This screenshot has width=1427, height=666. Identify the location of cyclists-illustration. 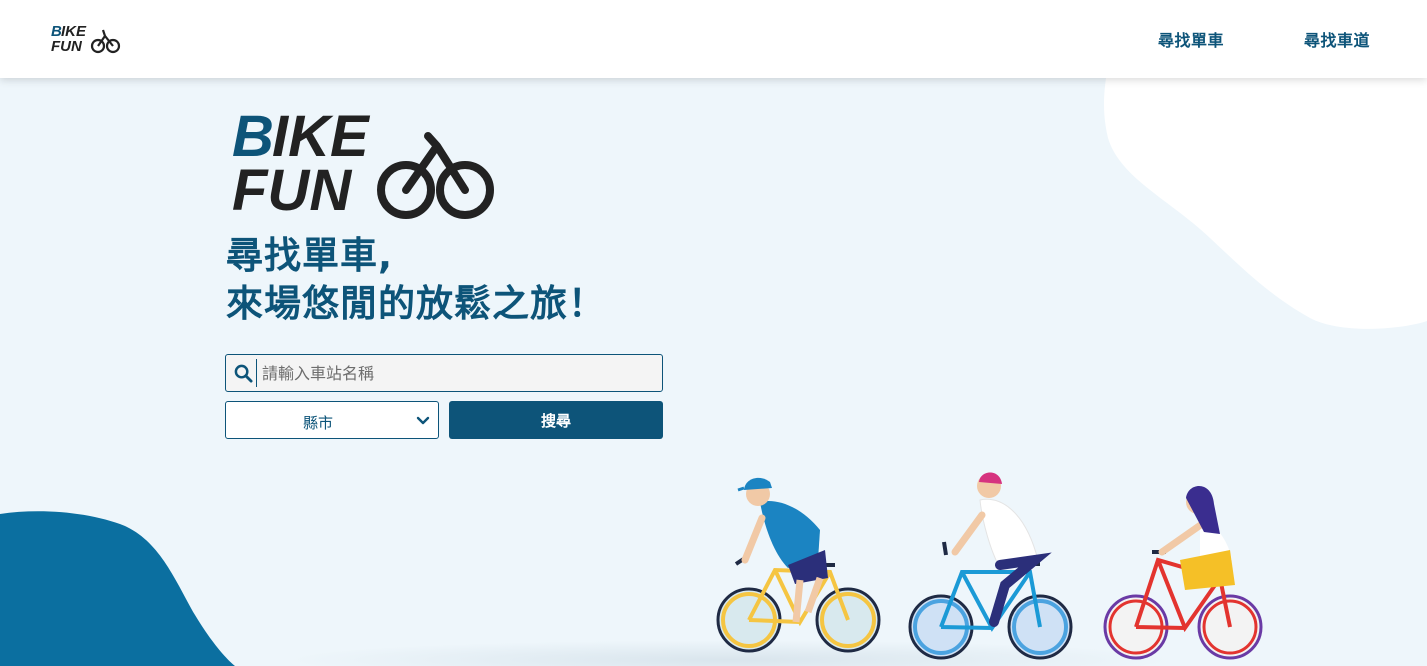
(989, 566).